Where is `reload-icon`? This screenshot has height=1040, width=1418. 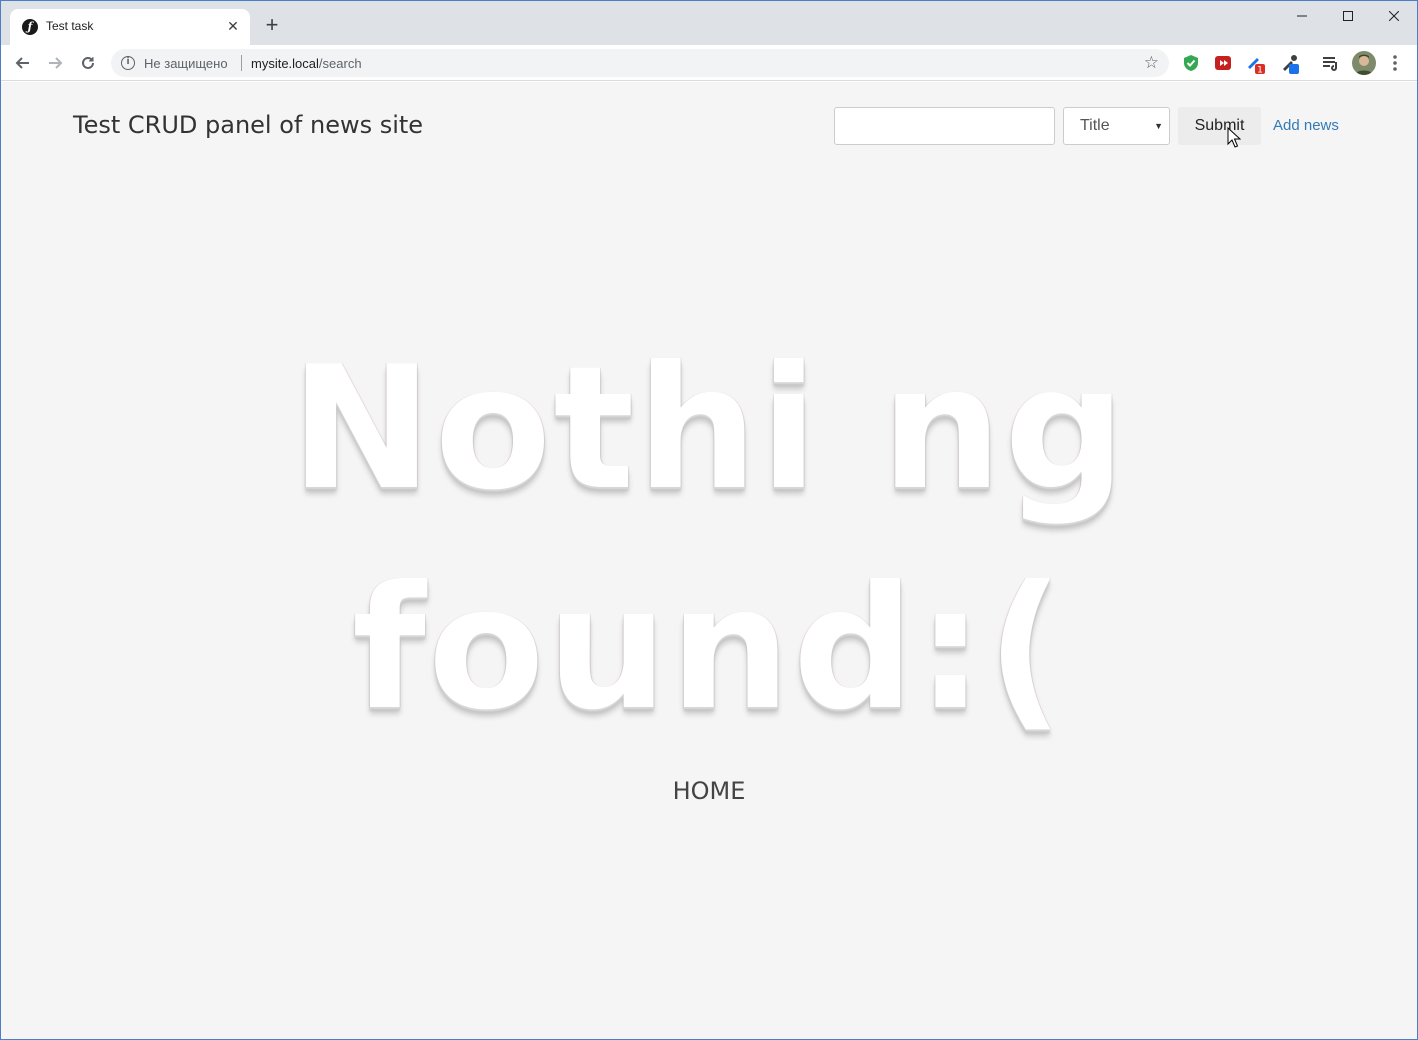 reload-icon is located at coordinates (88, 63).